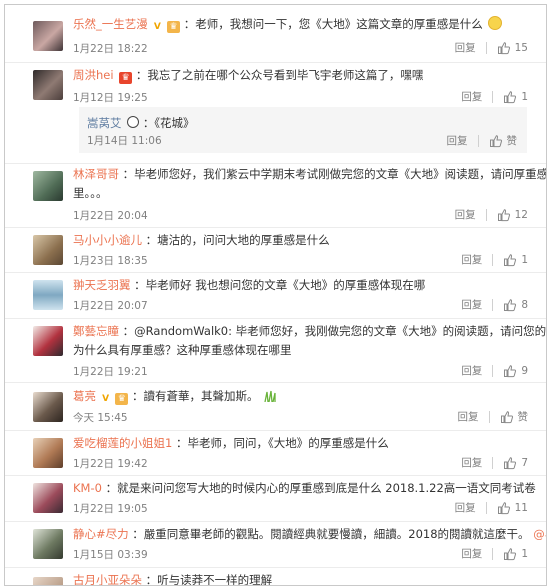  What do you see at coordinates (521, 507) in the screenshot?
I see `like-count: 11` at bounding box center [521, 507].